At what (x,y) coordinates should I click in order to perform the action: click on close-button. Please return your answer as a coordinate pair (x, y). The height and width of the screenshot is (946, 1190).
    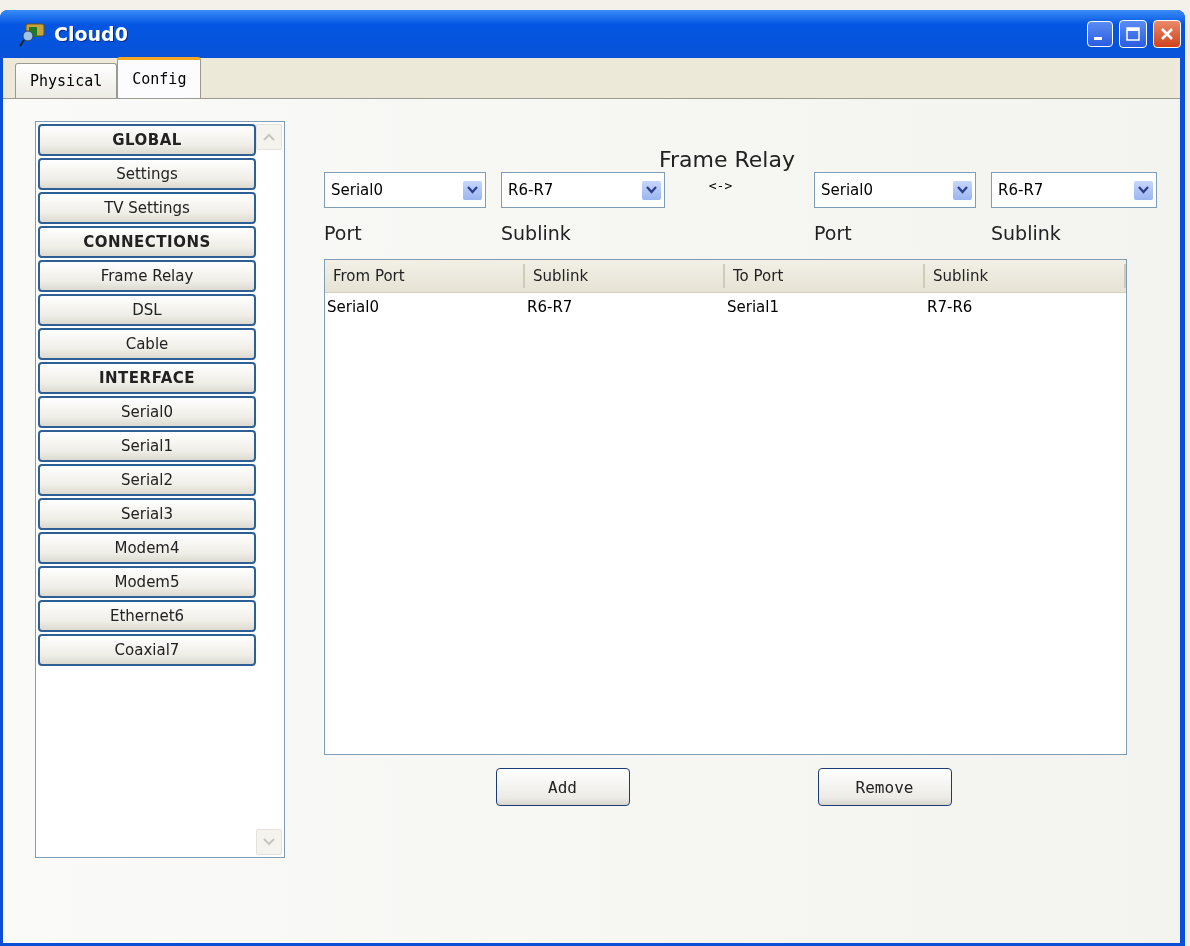
    Looking at the image, I should click on (1167, 34).